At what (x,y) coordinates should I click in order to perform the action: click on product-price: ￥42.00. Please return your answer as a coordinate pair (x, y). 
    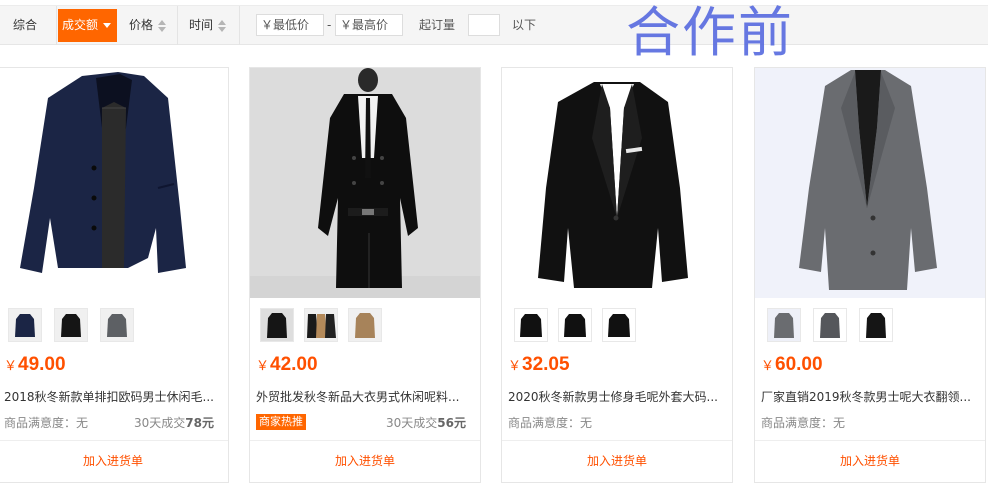
    Looking at the image, I should click on (287, 364).